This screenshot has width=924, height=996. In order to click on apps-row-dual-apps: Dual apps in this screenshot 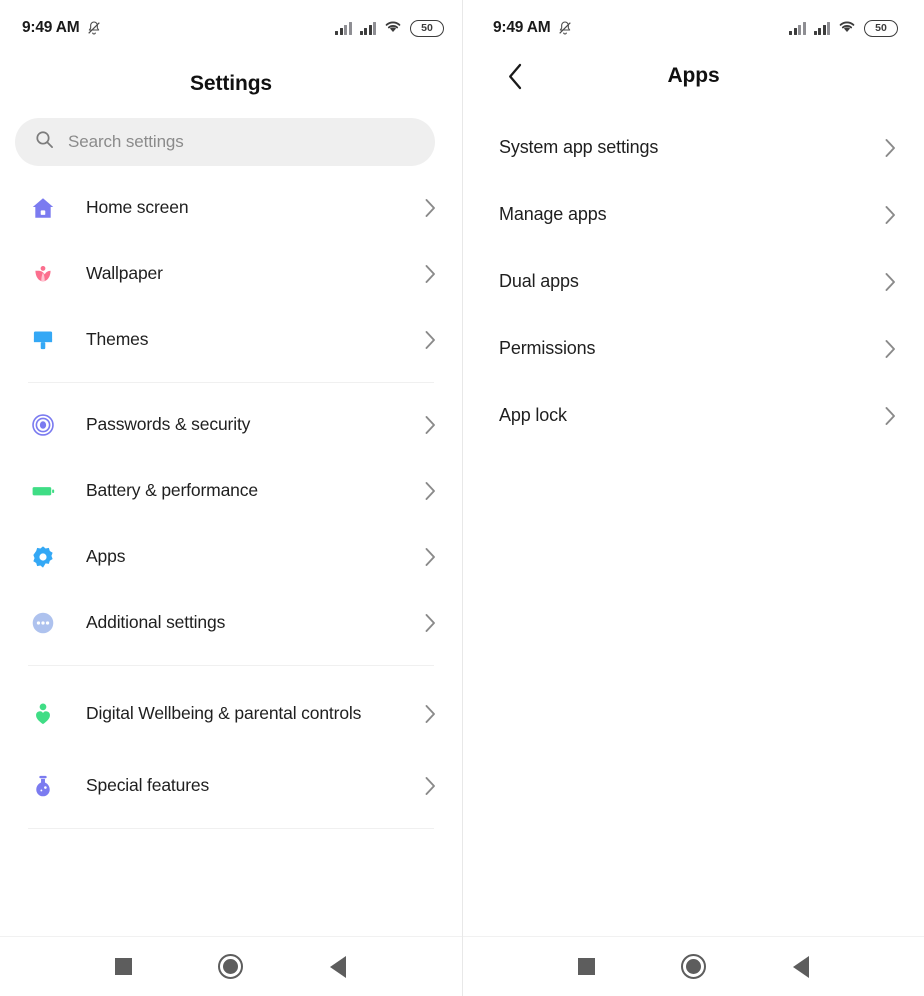, I will do `click(693, 281)`.